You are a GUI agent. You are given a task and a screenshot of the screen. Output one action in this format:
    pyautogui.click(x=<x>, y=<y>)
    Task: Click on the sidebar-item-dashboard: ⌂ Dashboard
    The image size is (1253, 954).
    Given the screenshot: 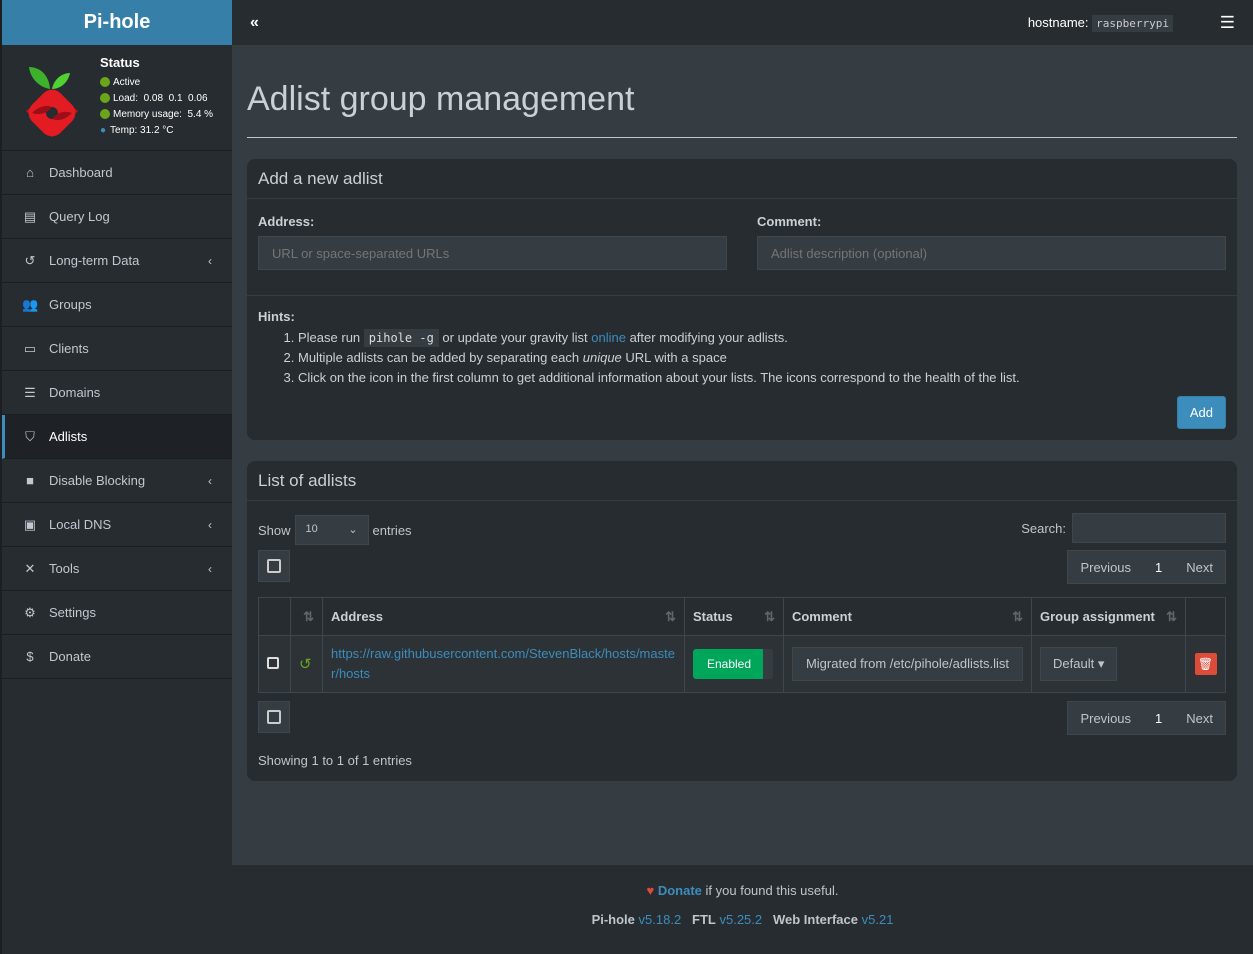 What is the action you would take?
    pyautogui.click(x=117, y=173)
    